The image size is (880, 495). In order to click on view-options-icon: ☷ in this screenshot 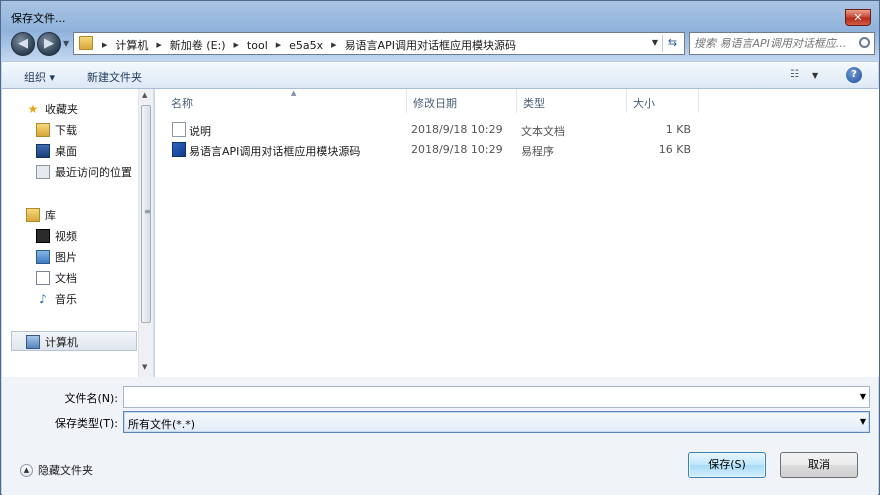, I will do `click(797, 75)`.